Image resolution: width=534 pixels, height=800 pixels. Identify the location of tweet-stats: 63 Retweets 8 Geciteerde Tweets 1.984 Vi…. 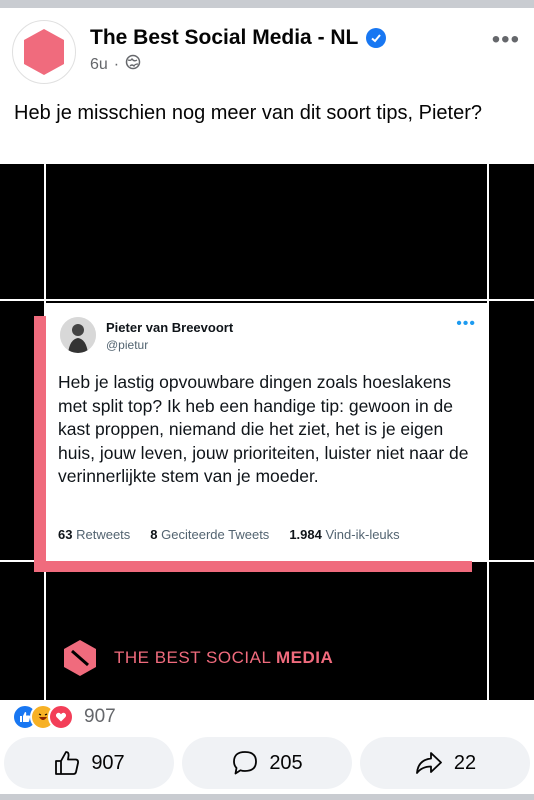
(229, 534).